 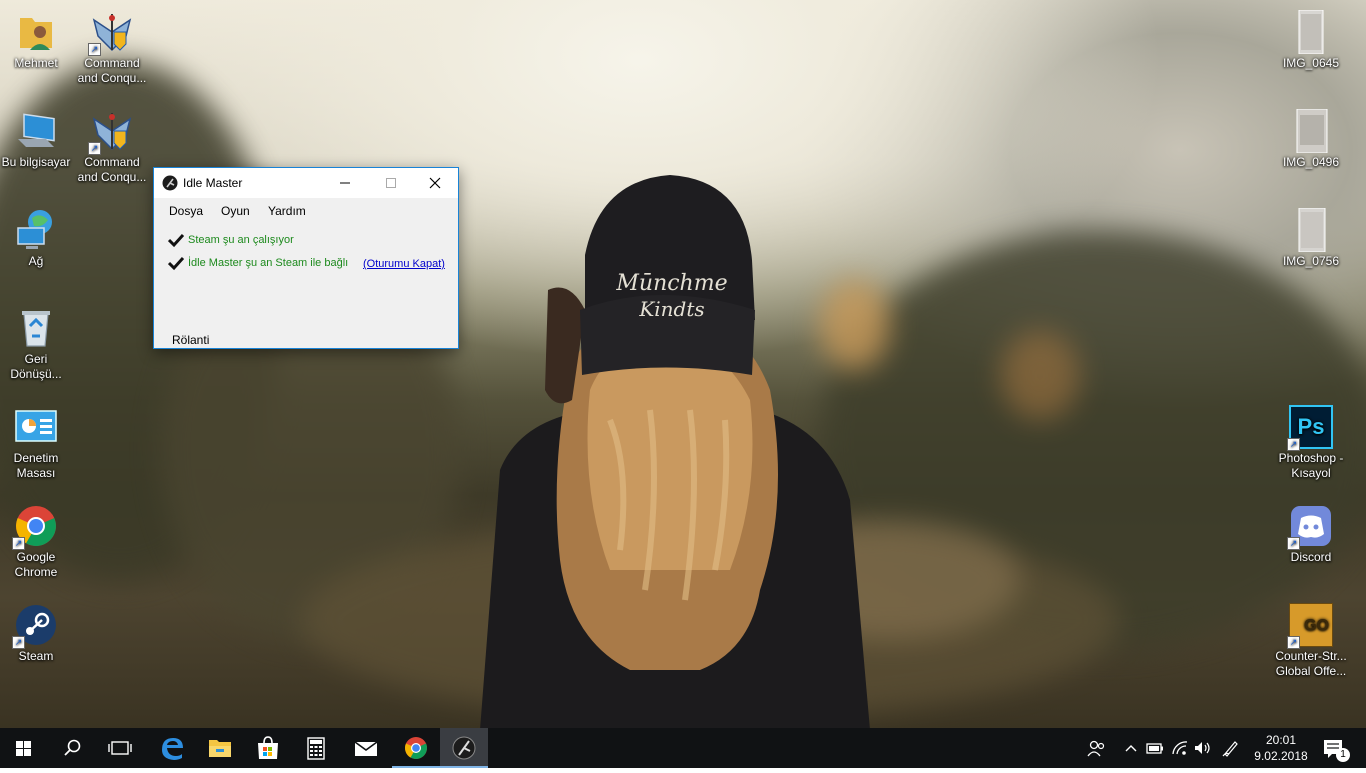 I want to click on action-center-button: 1, so click(x=1338, y=748).